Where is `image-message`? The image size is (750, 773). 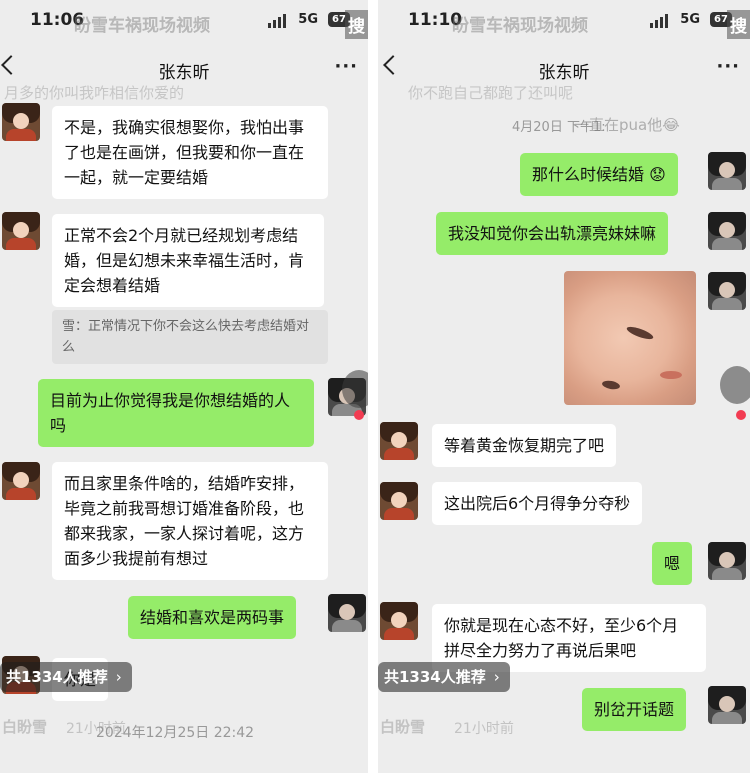
image-message is located at coordinates (630, 338).